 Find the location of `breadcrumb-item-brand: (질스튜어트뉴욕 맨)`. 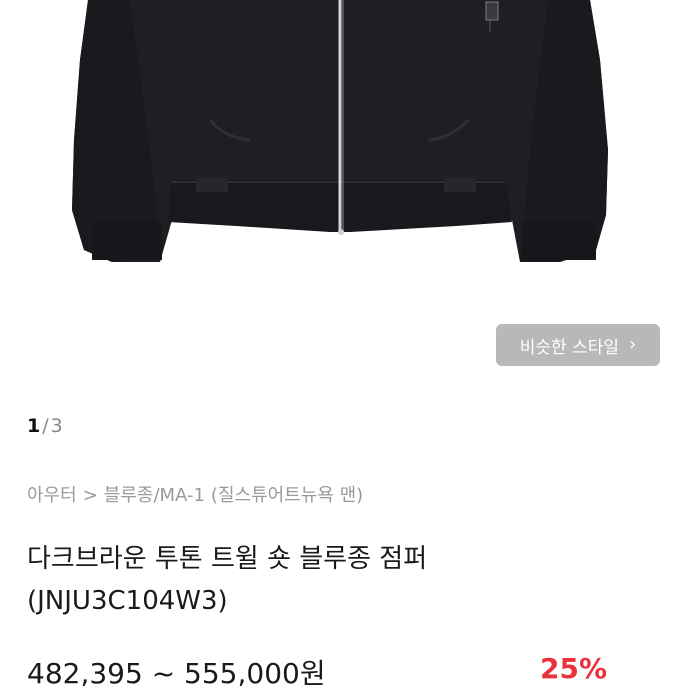

breadcrumb-item-brand: (질스튜어트뉴욕 맨) is located at coordinates (287, 495).